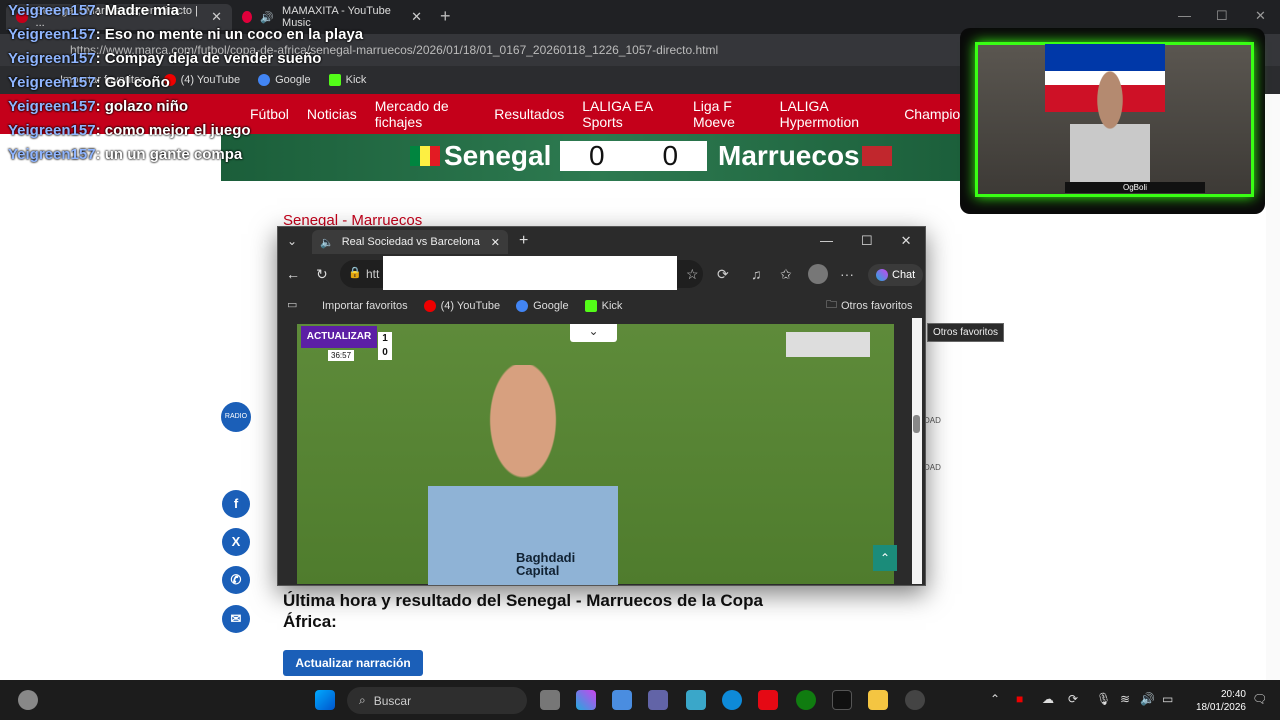 The image size is (1280, 720). What do you see at coordinates (322, 274) in the screenshot?
I see `reload-icon: ↻` at bounding box center [322, 274].